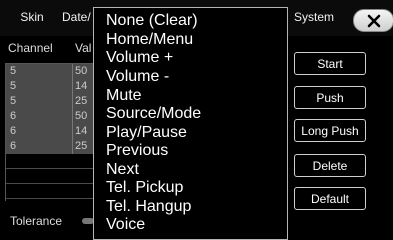  What do you see at coordinates (137, 77) in the screenshot?
I see `dropdown-option: Volume -` at bounding box center [137, 77].